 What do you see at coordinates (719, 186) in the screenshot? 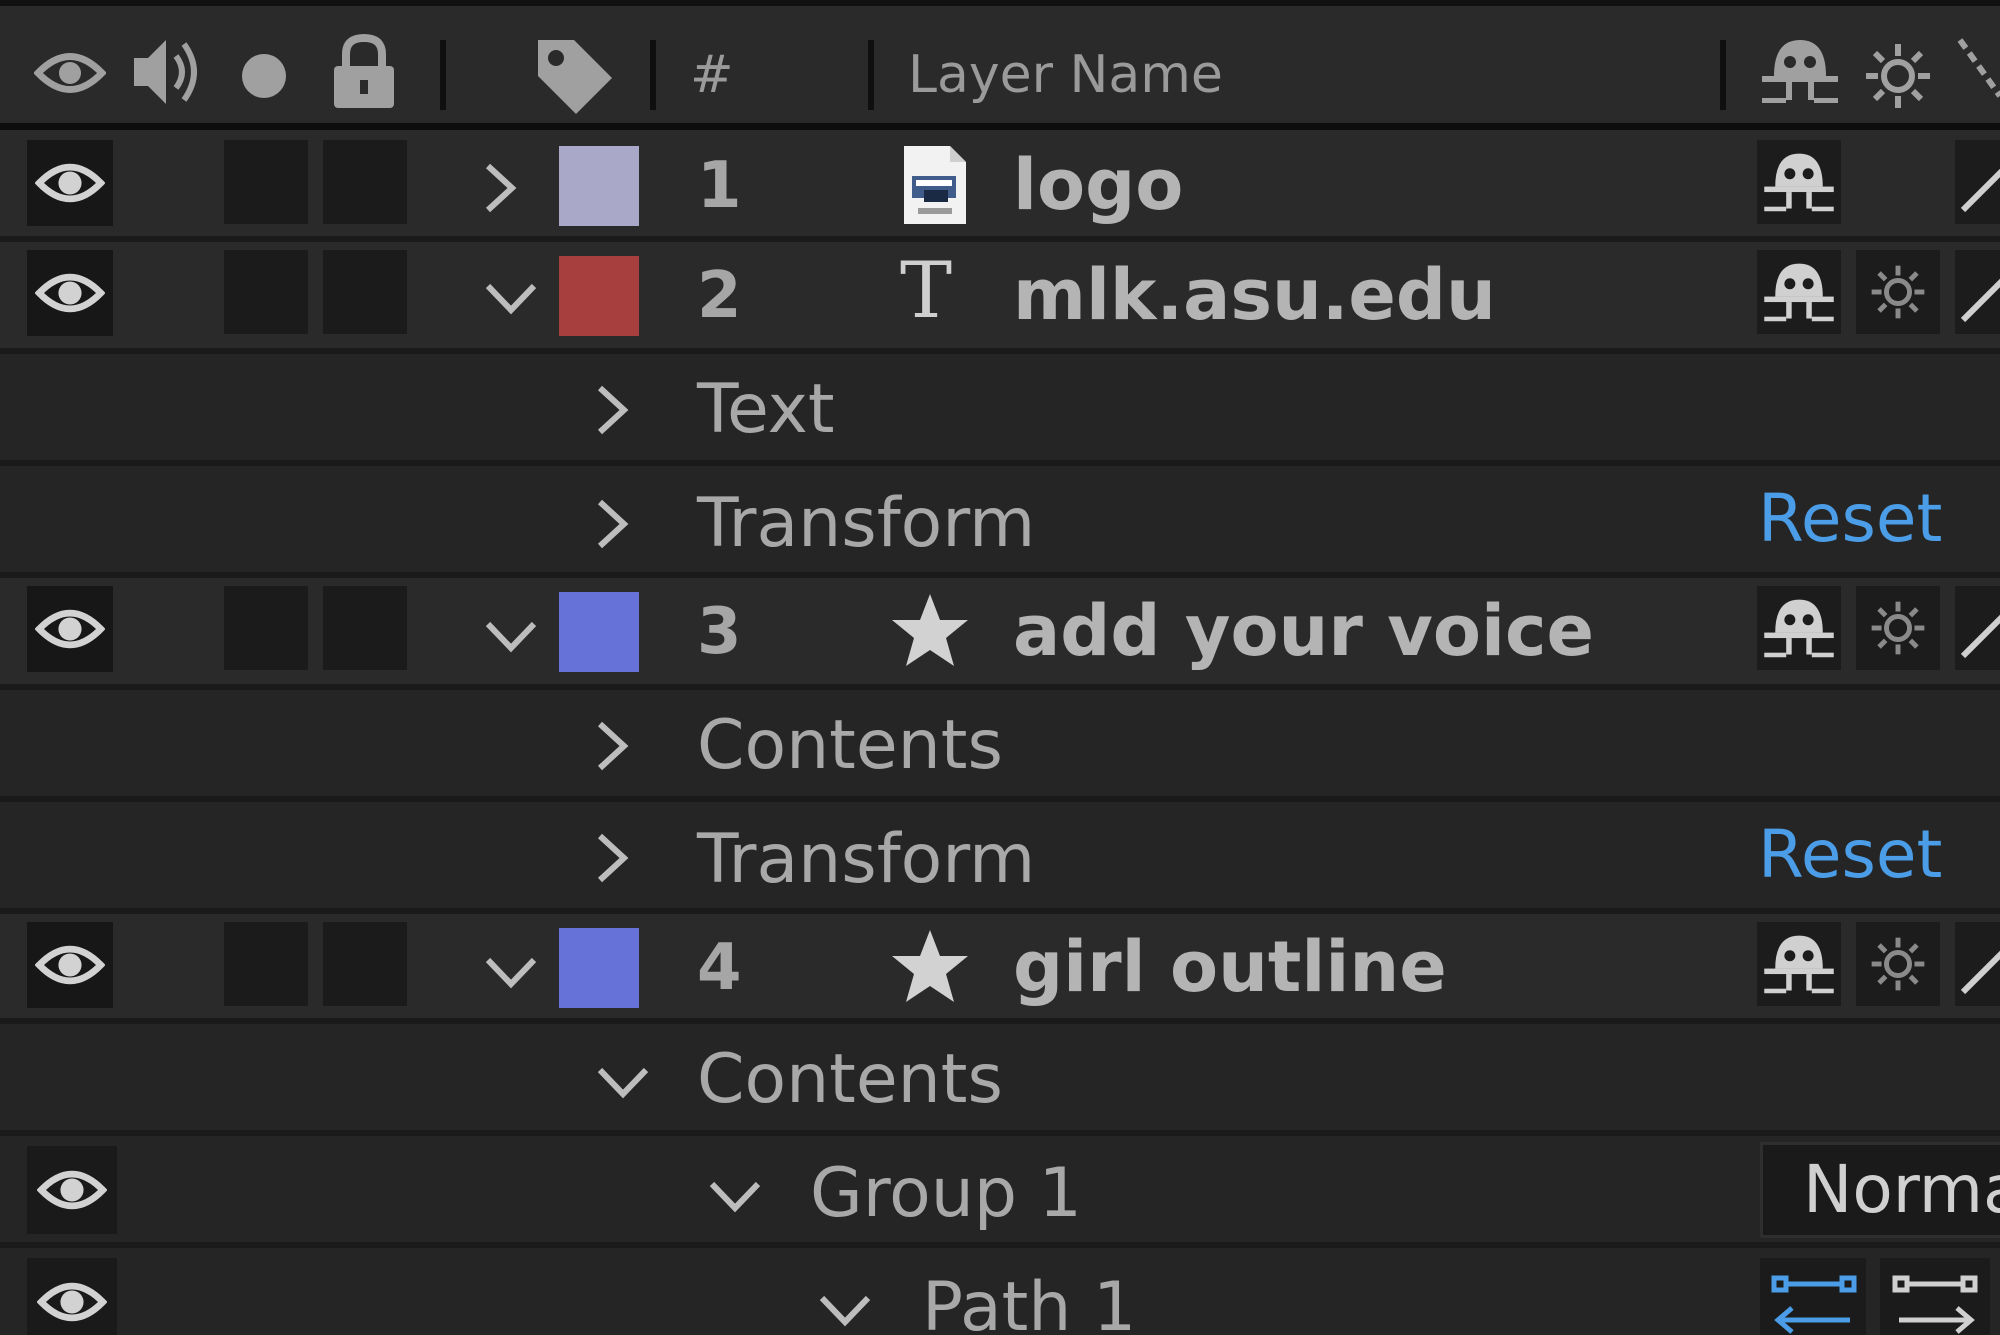
I see `layer-number: 1` at bounding box center [719, 186].